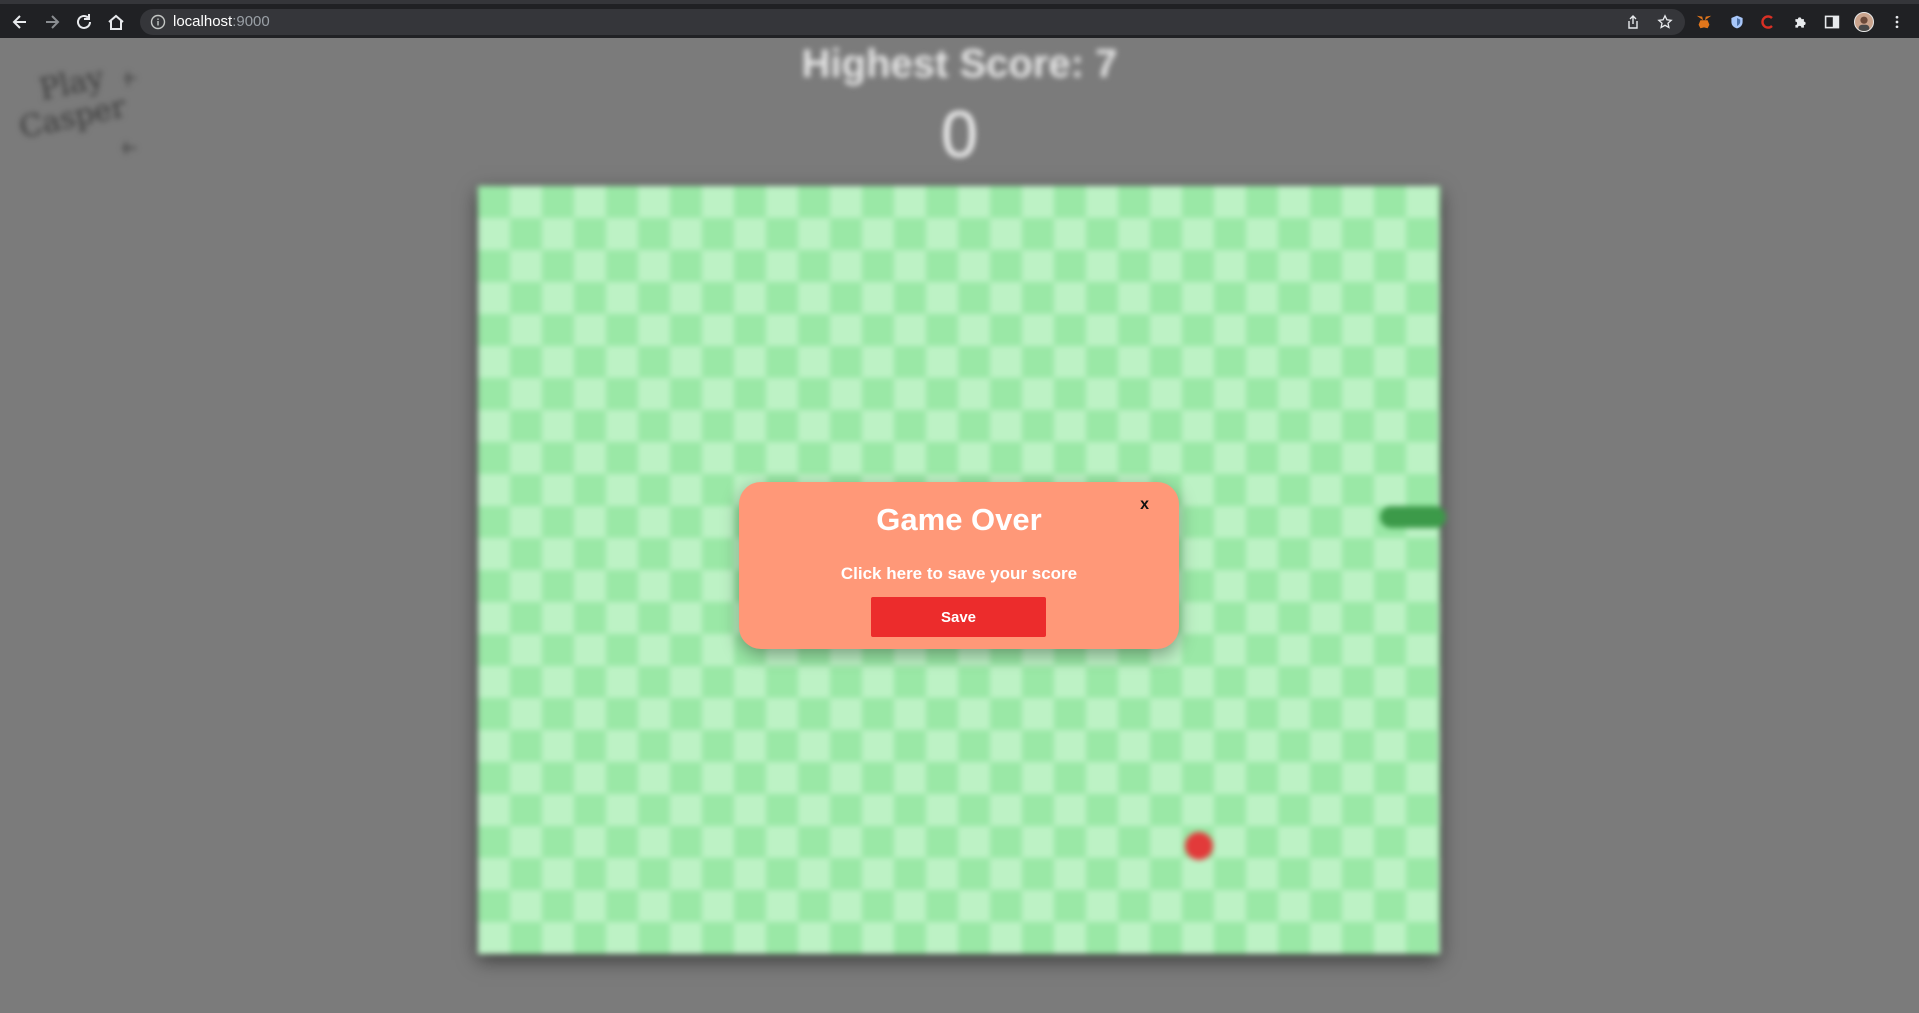 This screenshot has width=1919, height=1013. Describe the element at coordinates (1199, 846) in the screenshot. I see `food-apple` at that location.